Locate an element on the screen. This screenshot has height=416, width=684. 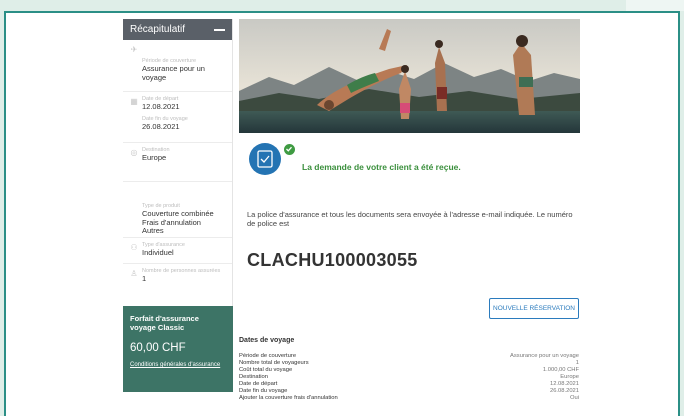
check-badge-icon is located at coordinates (289, 149).